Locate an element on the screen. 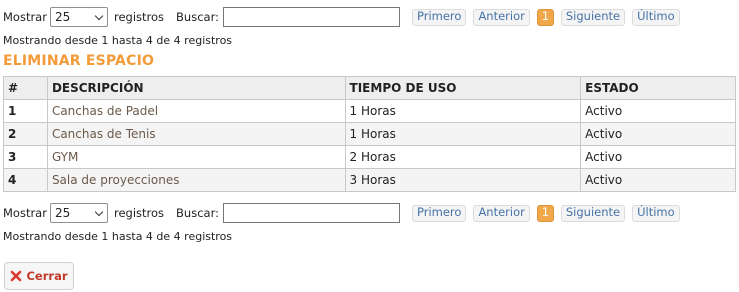  space-description-link: GYM is located at coordinates (196, 157).